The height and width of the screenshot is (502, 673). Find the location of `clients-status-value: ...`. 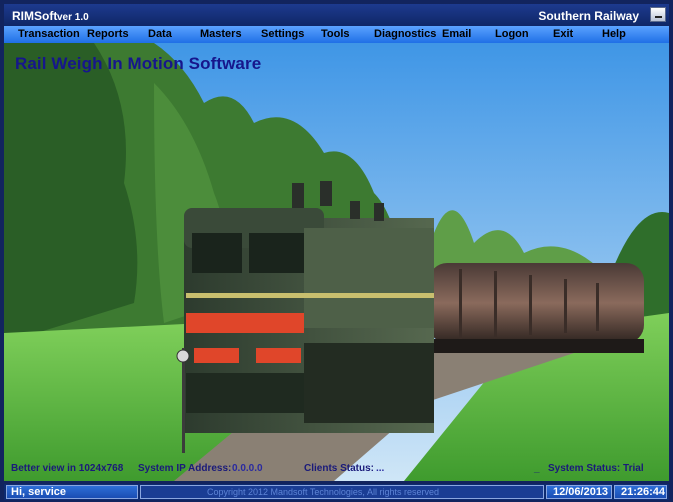

clients-status-value: ... is located at coordinates (380, 468).